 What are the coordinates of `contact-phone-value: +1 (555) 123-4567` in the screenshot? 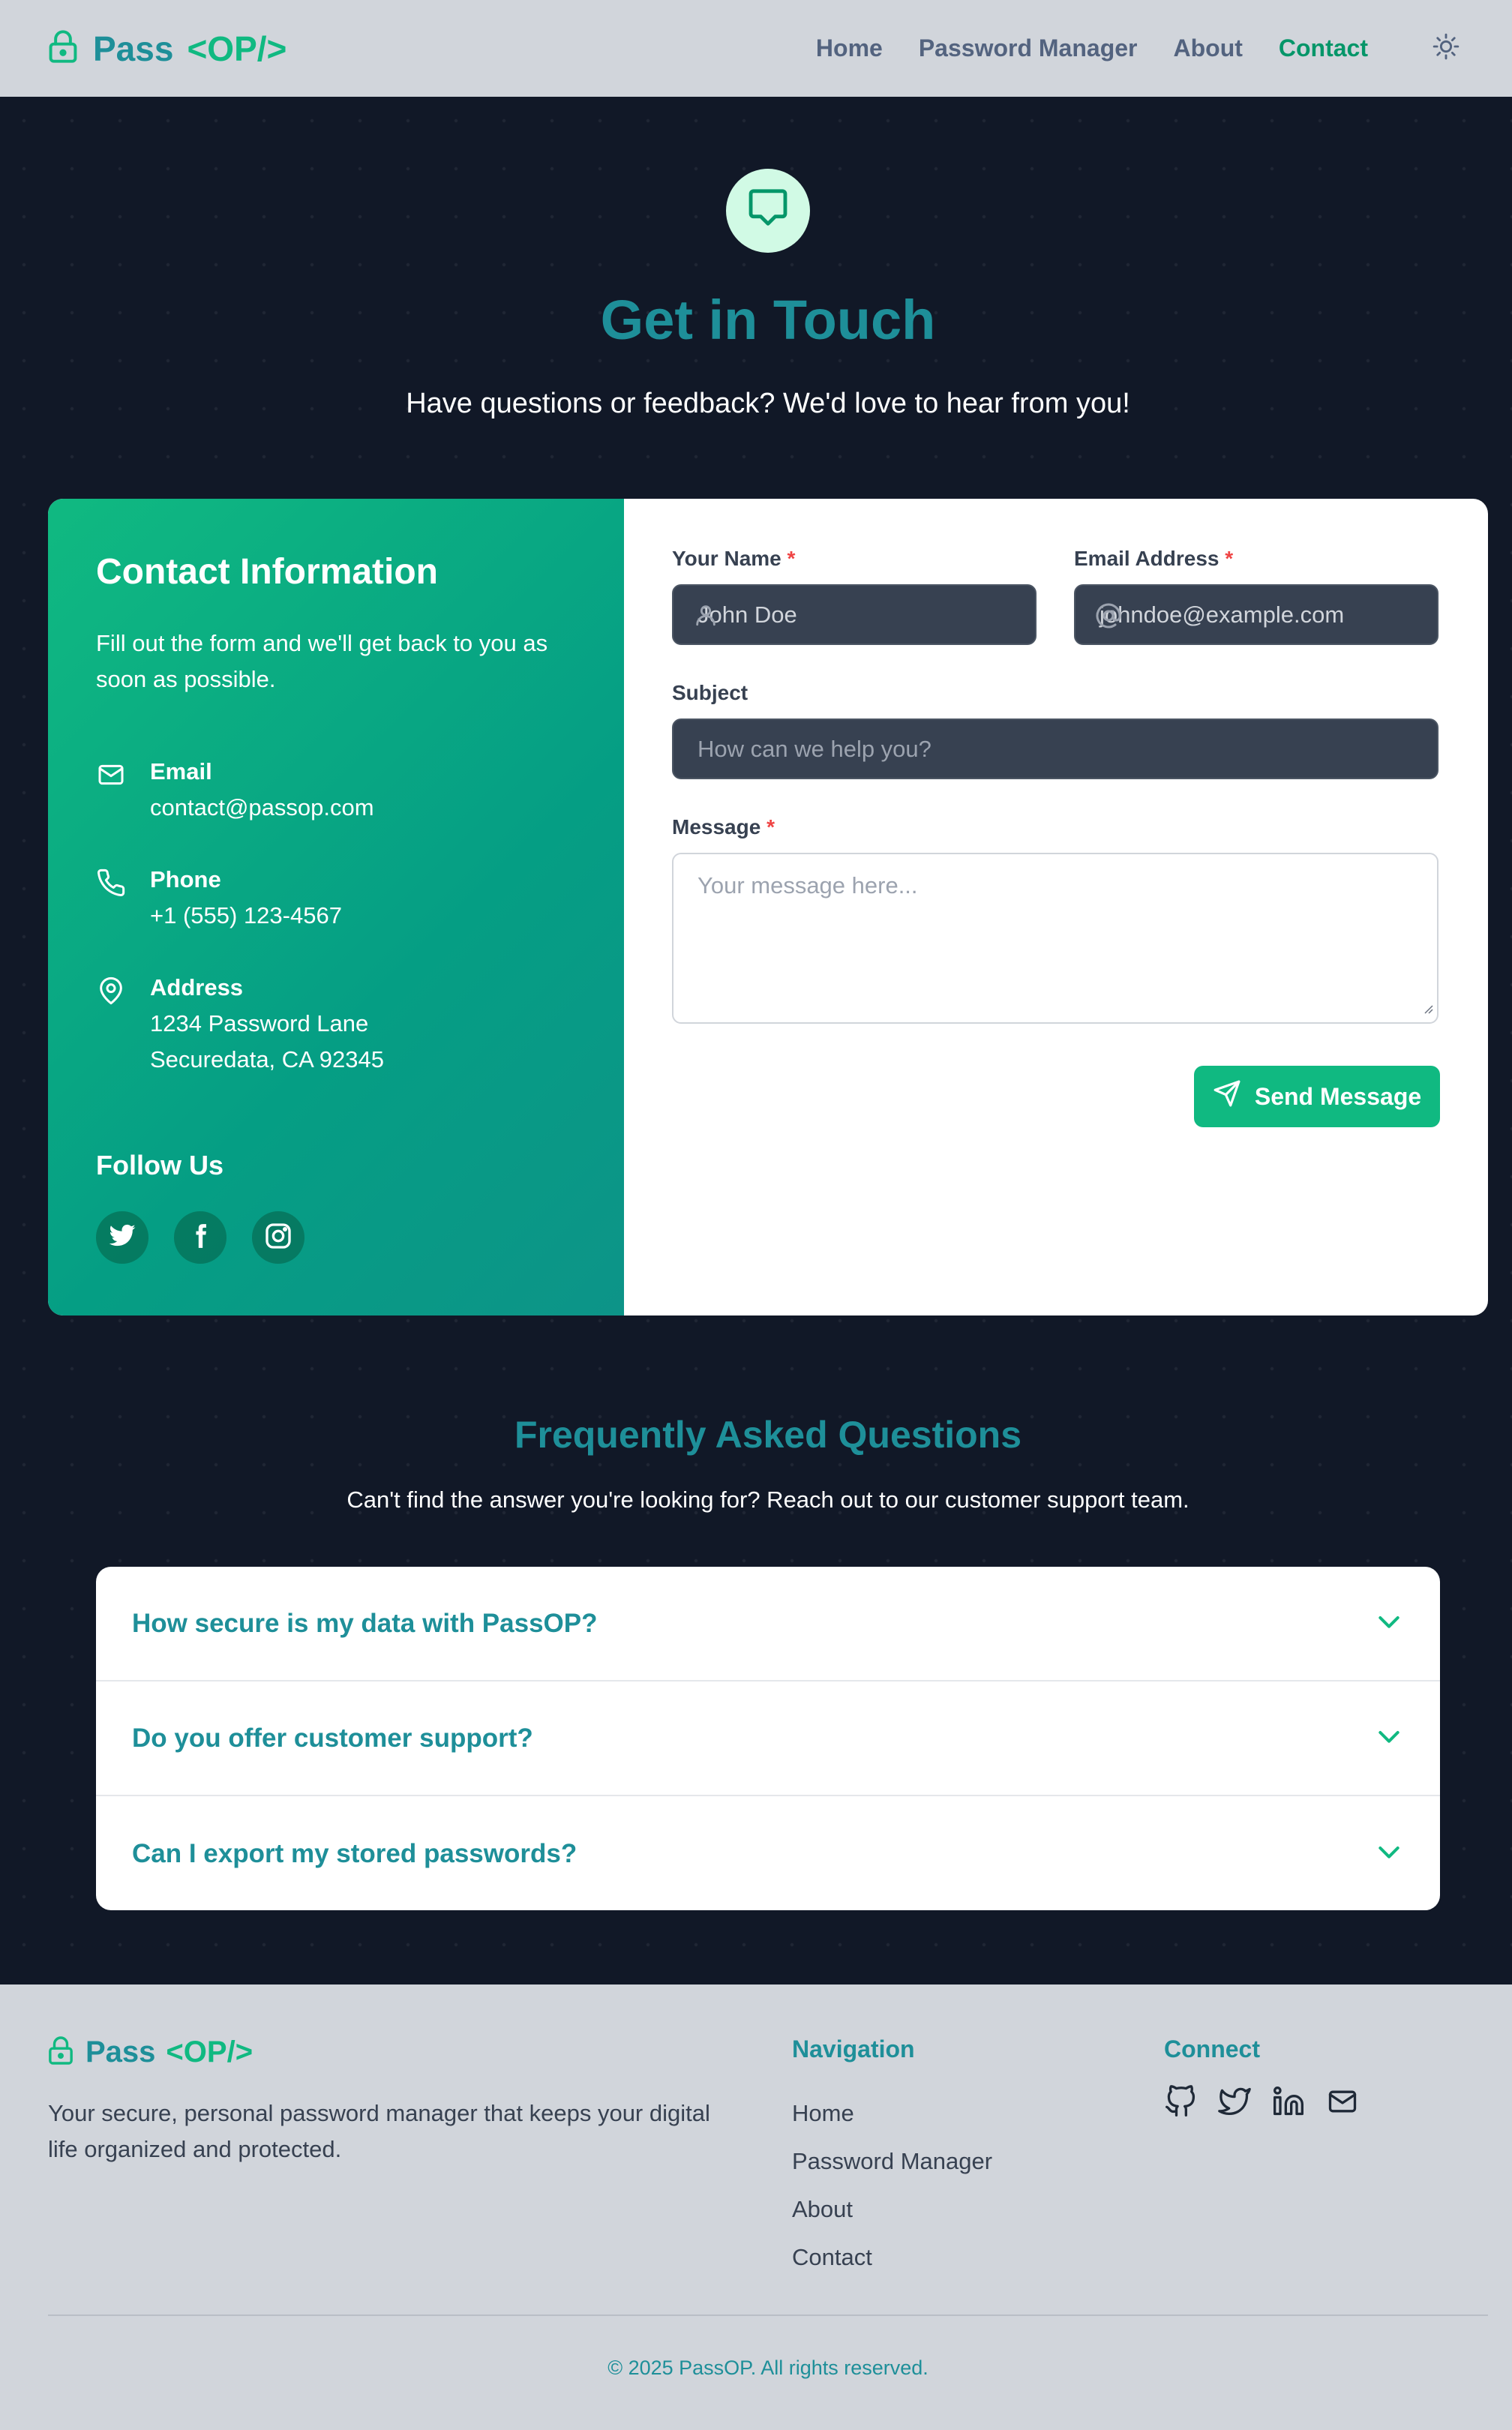 It's located at (246, 916).